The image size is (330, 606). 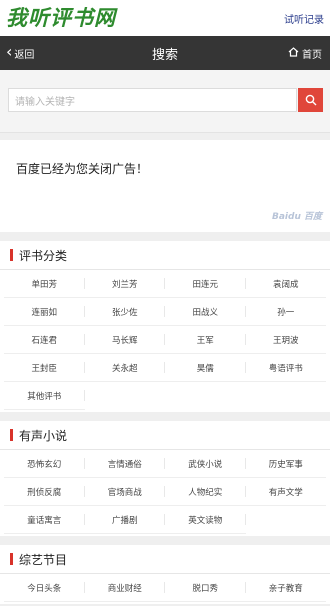 What do you see at coordinates (165, 18) in the screenshot?
I see `top-header: 我听评书网 试听记录` at bounding box center [165, 18].